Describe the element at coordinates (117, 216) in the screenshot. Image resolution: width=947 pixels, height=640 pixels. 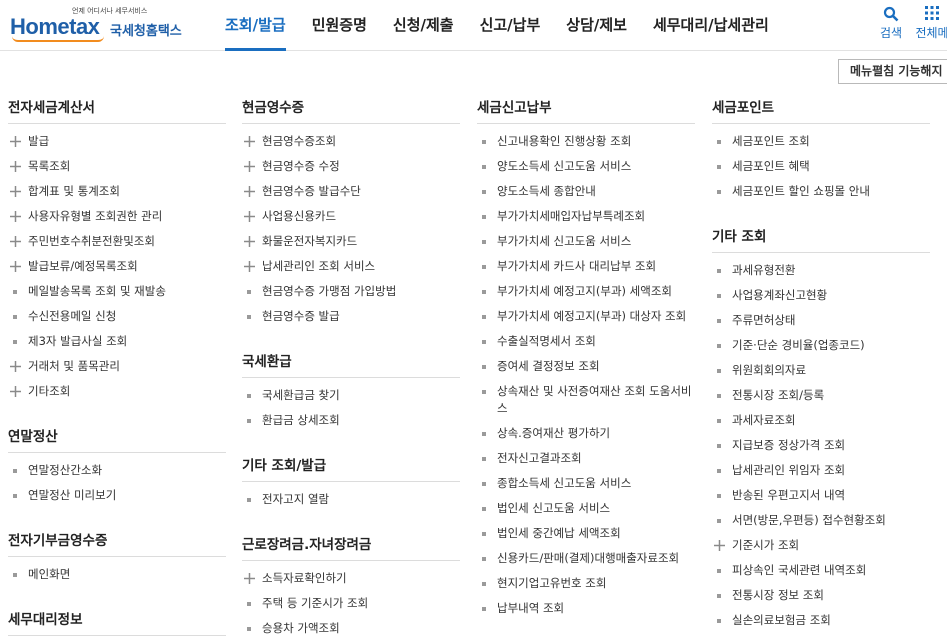
I see `menu-item: 사용자유형별 조회권한 관리` at that location.